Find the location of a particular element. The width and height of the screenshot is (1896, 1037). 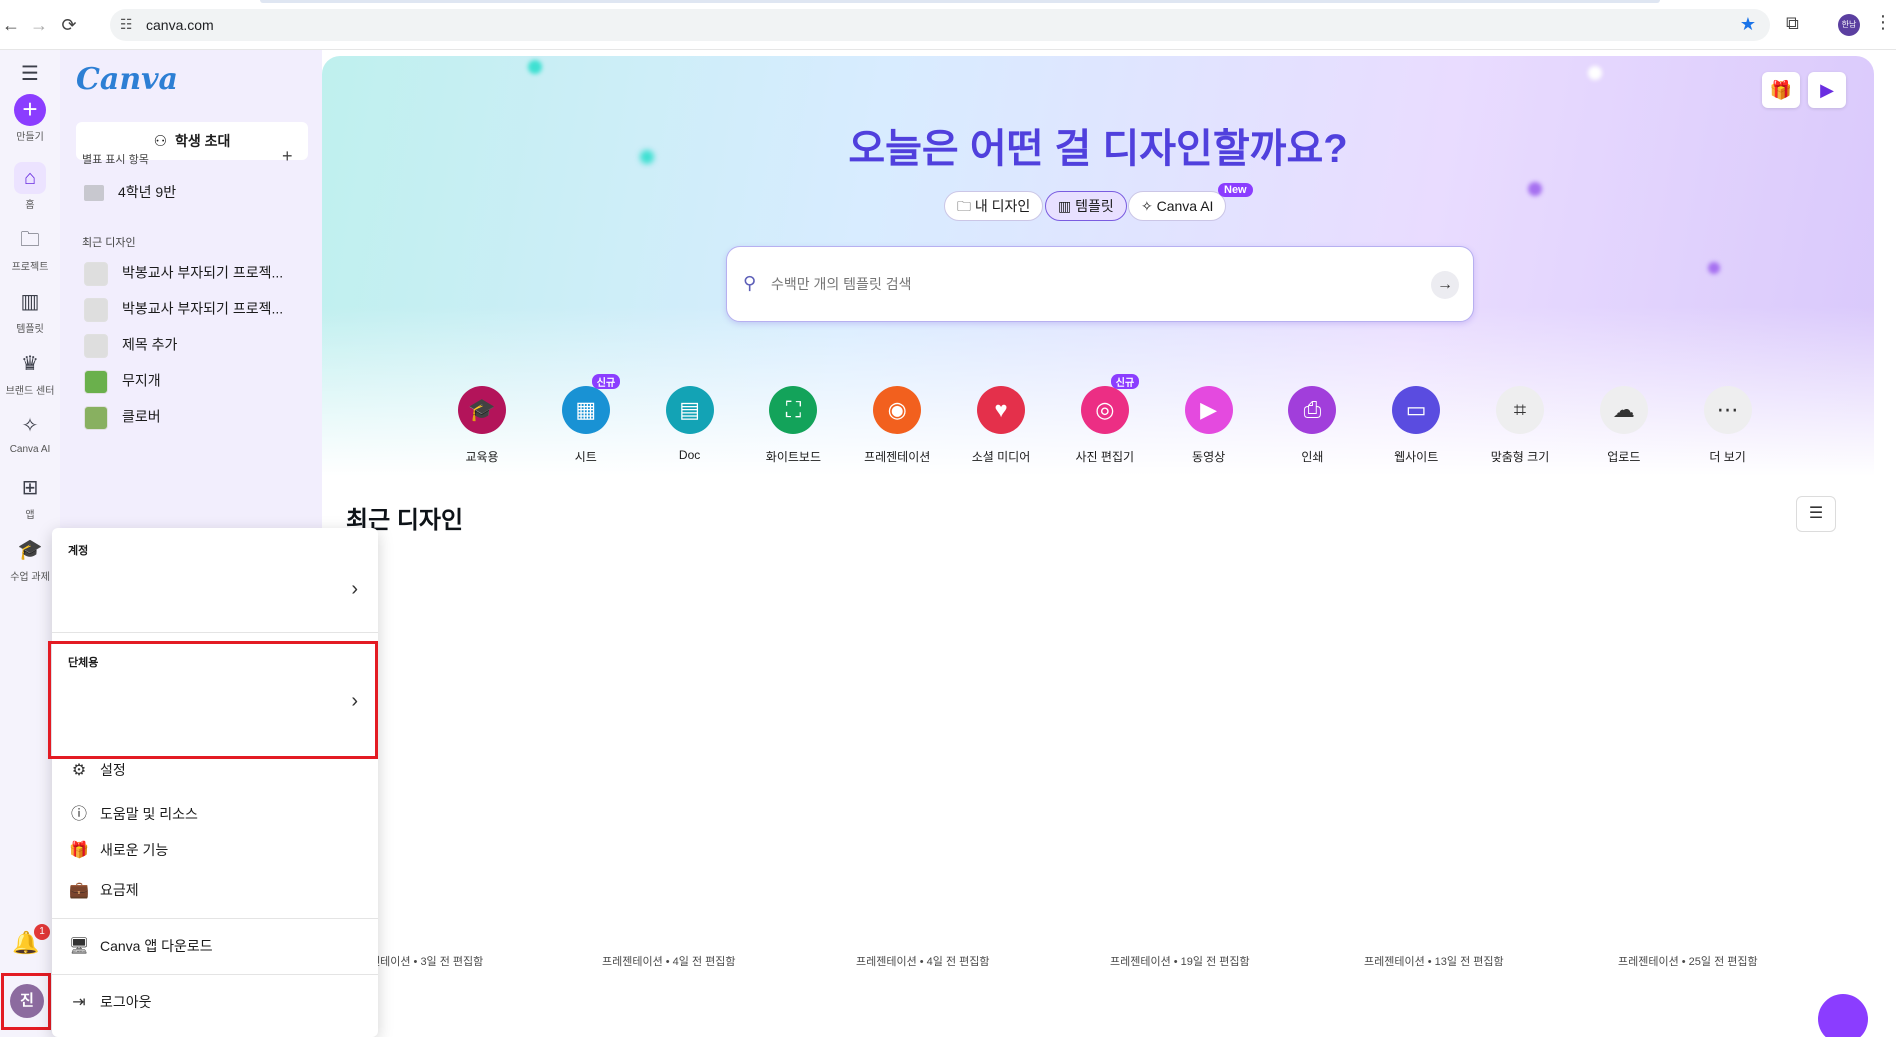

browser-profile-avatar: 한남 is located at coordinates (1849, 25).